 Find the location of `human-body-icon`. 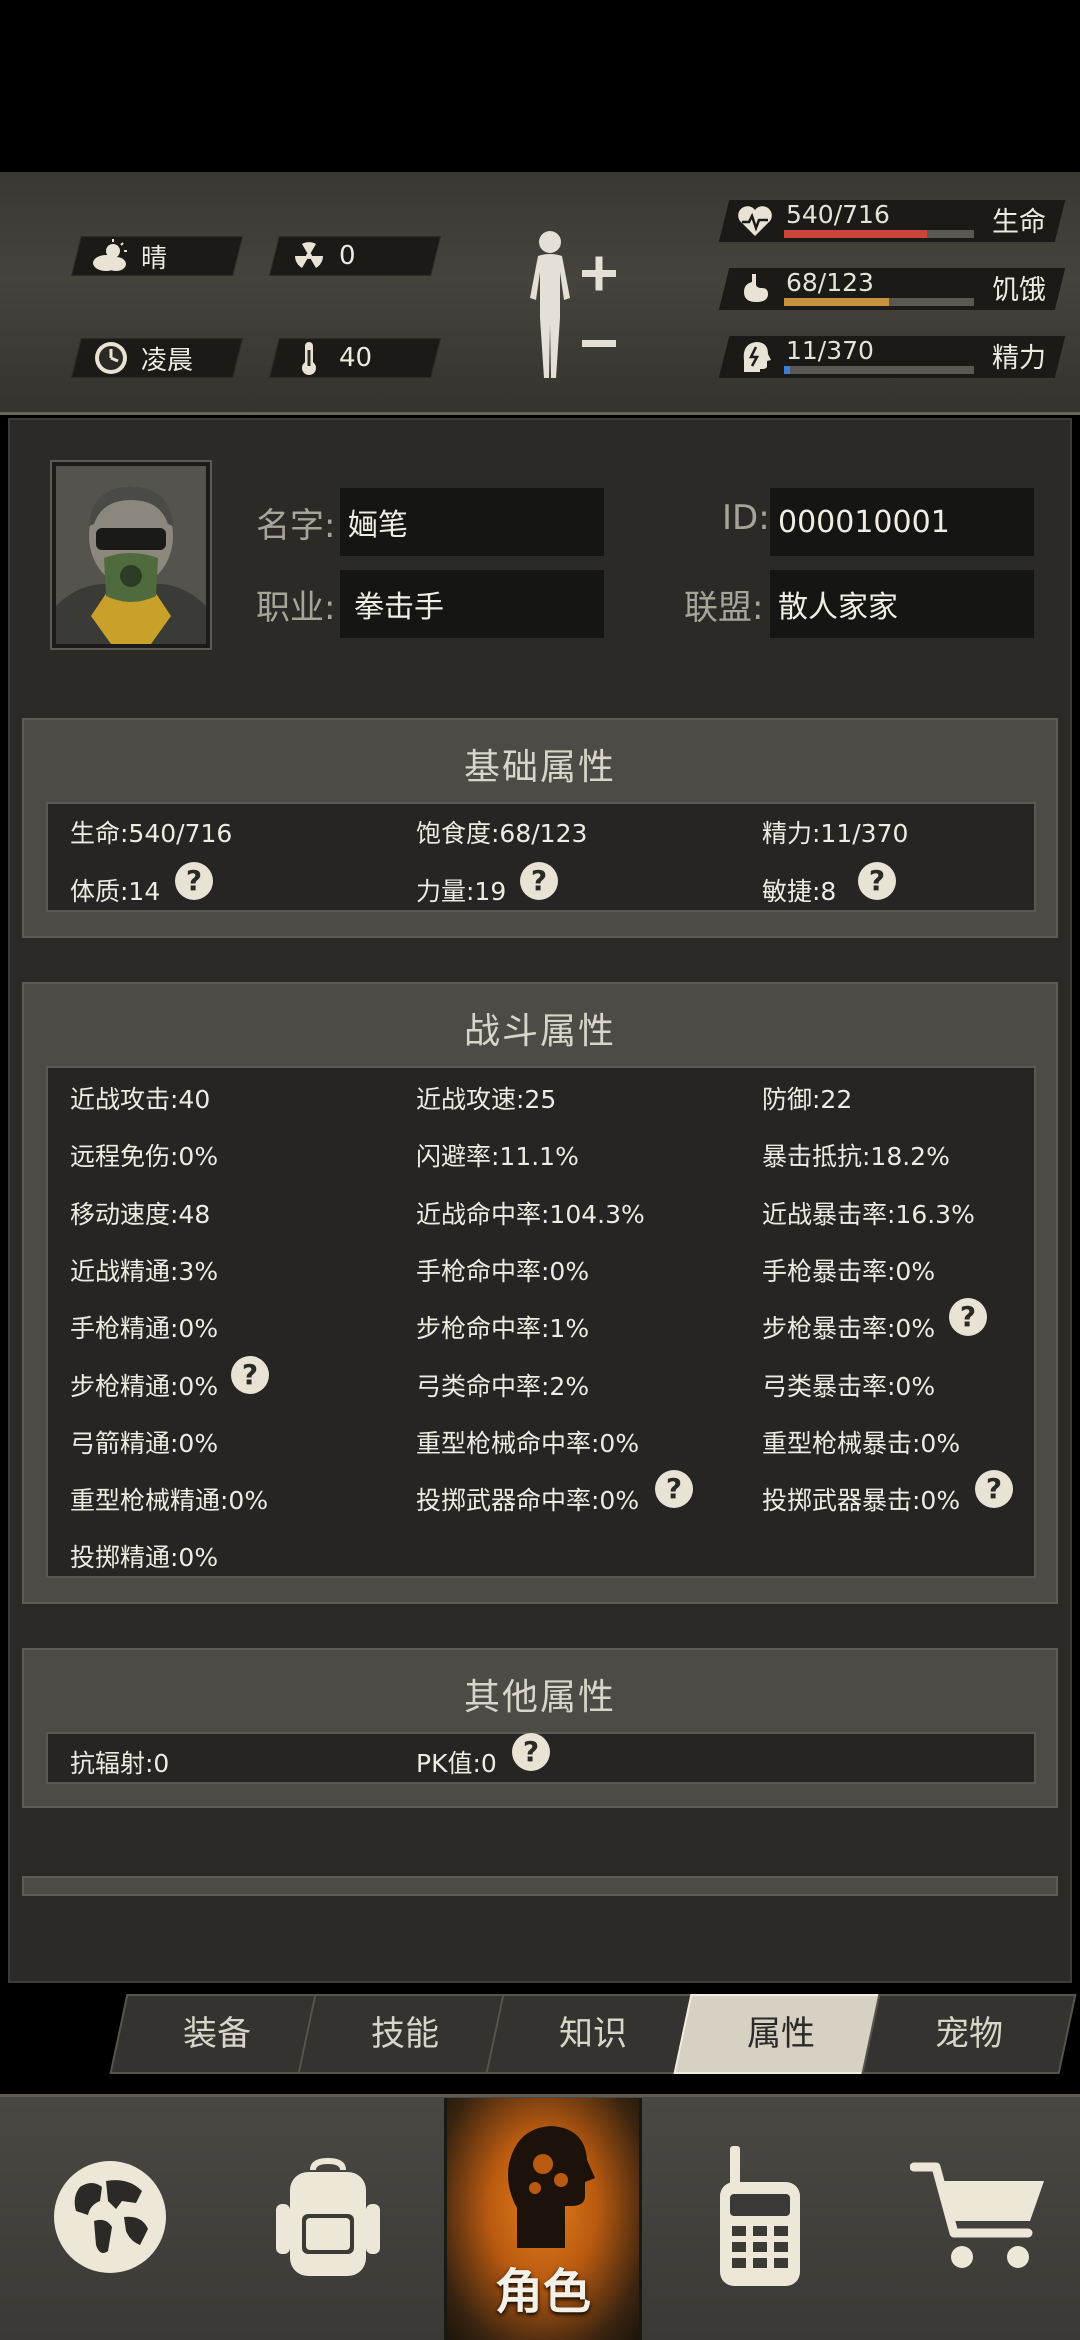

human-body-icon is located at coordinates (573, 304).